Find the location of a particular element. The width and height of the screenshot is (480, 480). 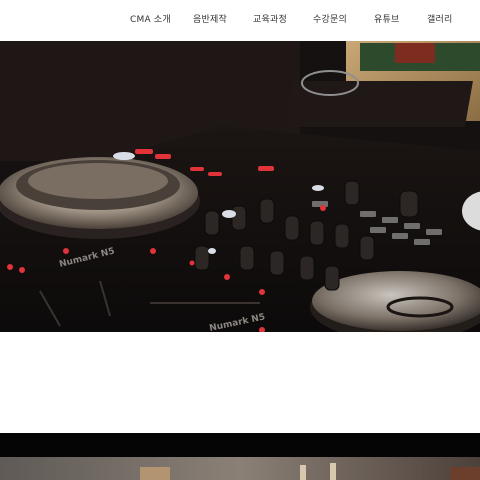

top-navigation: CMA 소개 음반제작 교육과정 수강문의 유튜브 갤러리 is located at coordinates (240, 20).